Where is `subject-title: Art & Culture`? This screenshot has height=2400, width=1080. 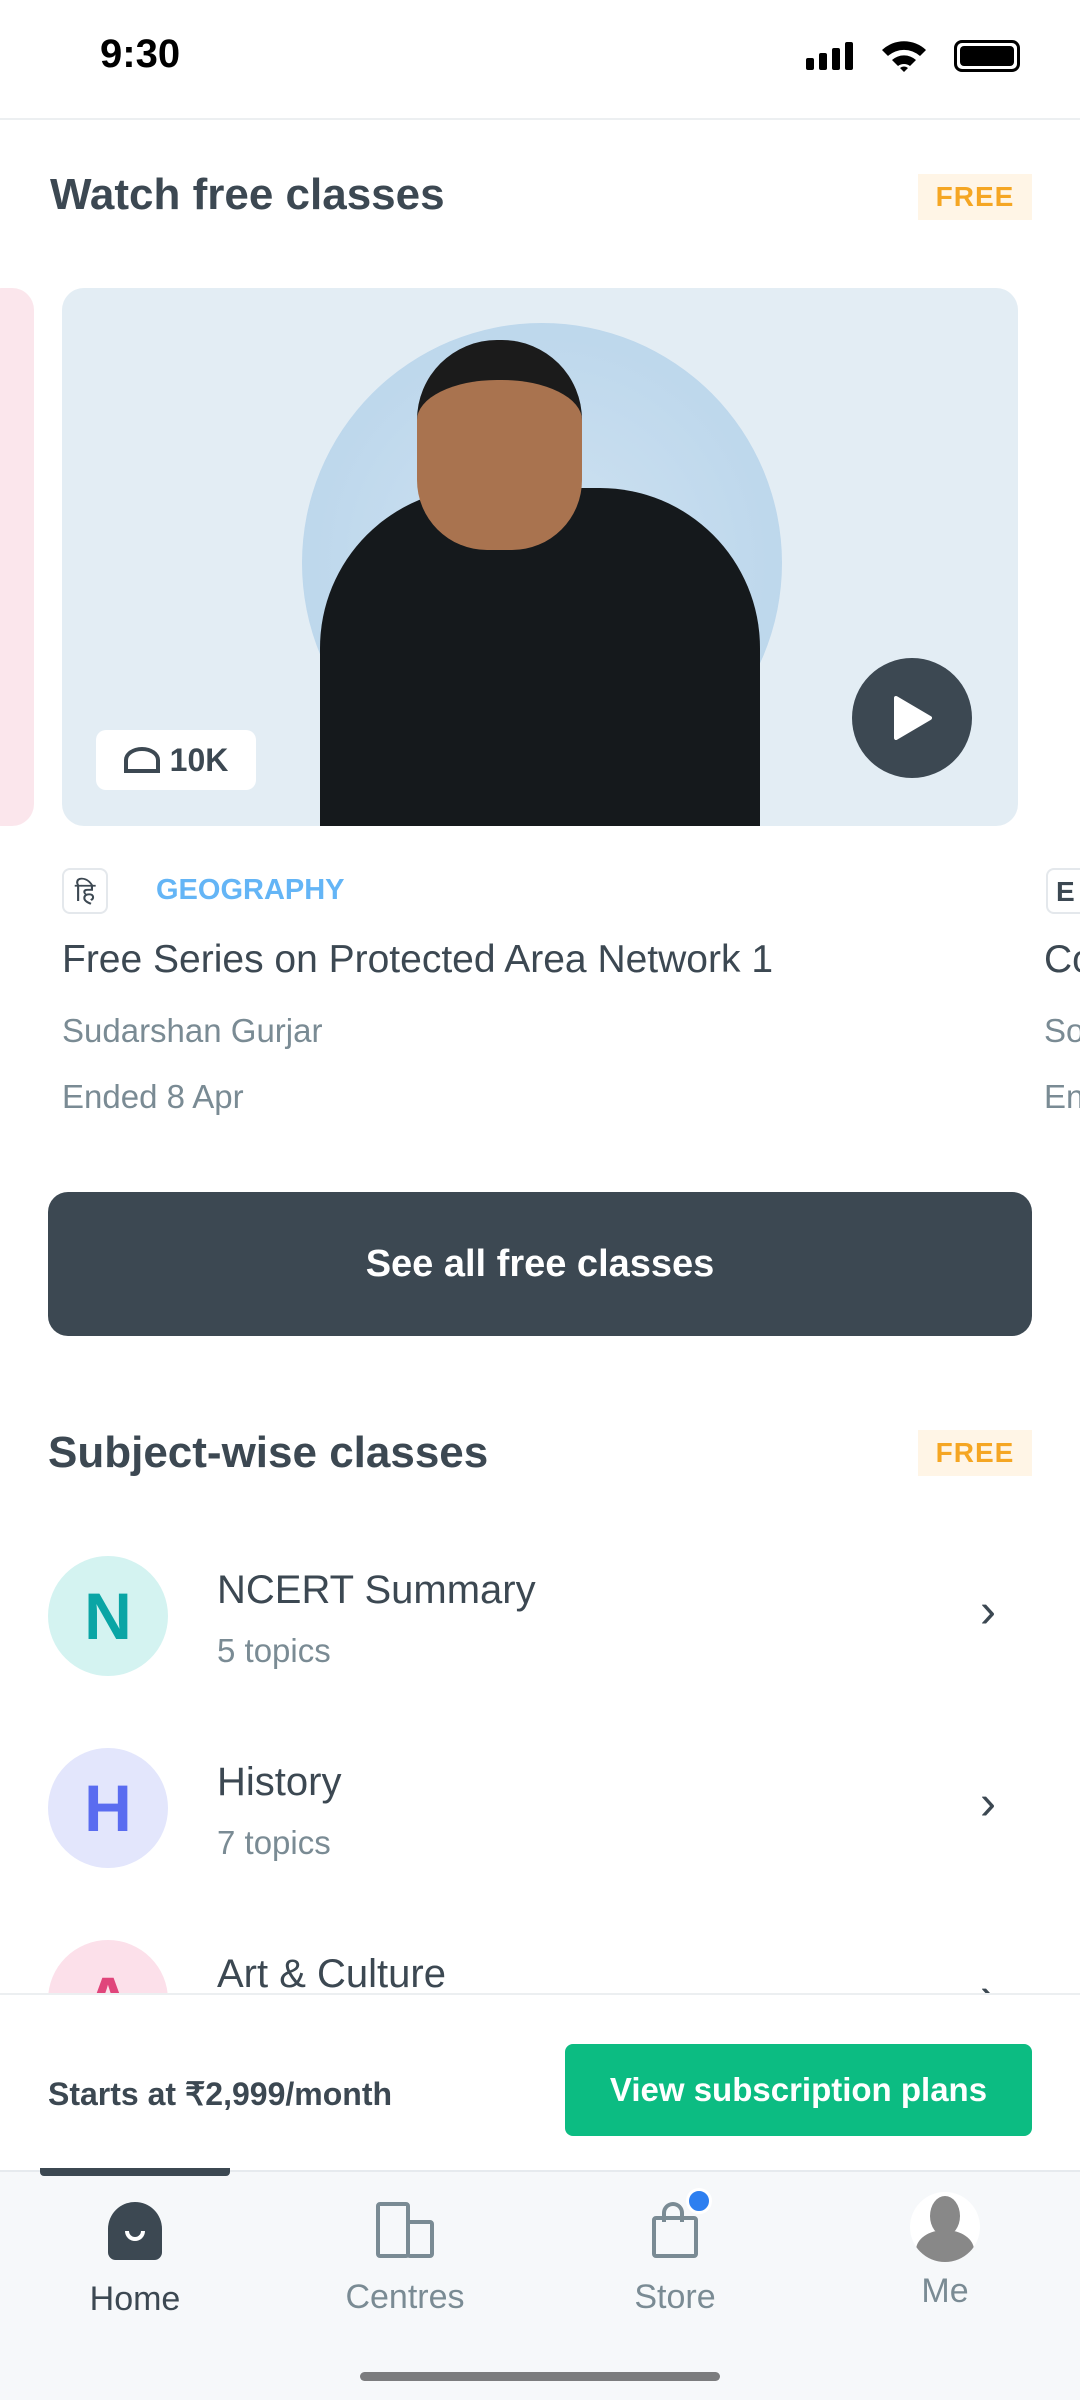
subject-title: Art & Culture is located at coordinates (331, 1974).